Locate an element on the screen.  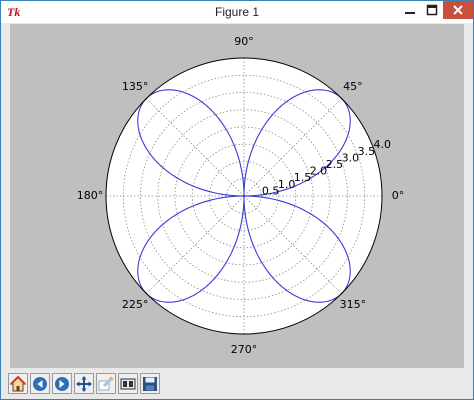
title-bar: Tk Figure 1 is located at coordinates (237, 12).